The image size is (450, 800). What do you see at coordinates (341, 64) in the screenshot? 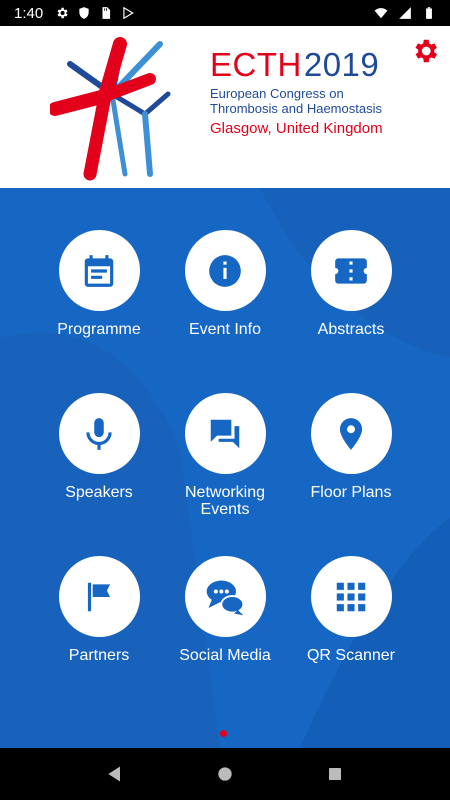
I see `logo-year: 2019` at bounding box center [341, 64].